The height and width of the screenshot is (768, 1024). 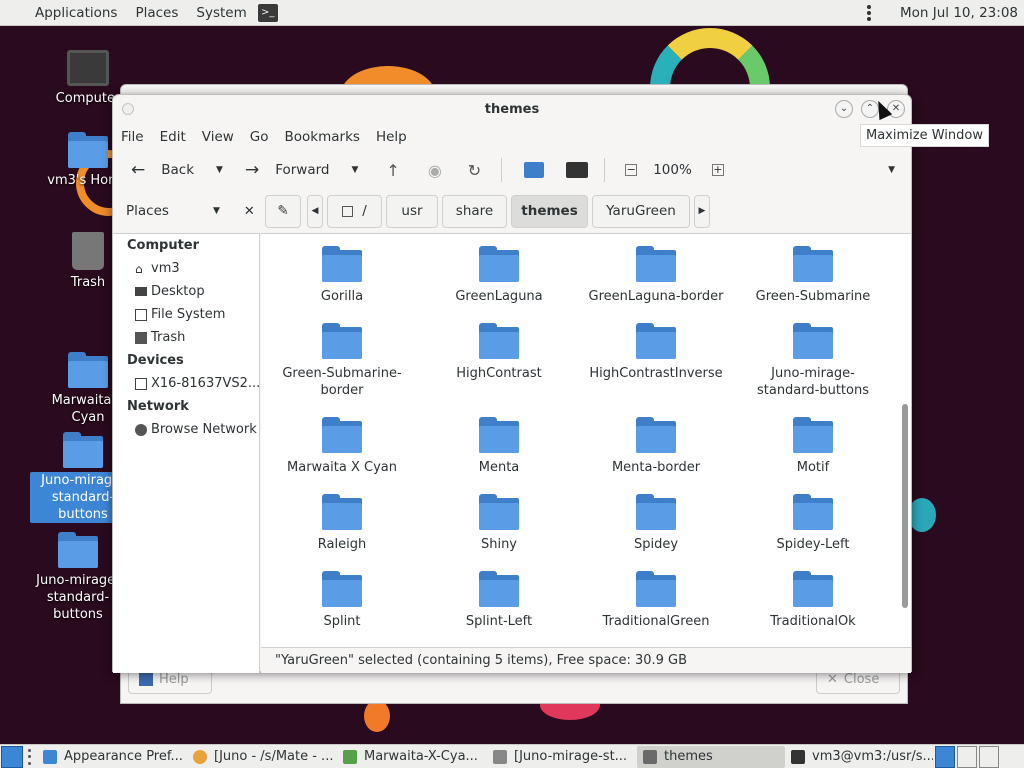 I want to click on scrollbar-thumb, so click(x=905, y=506).